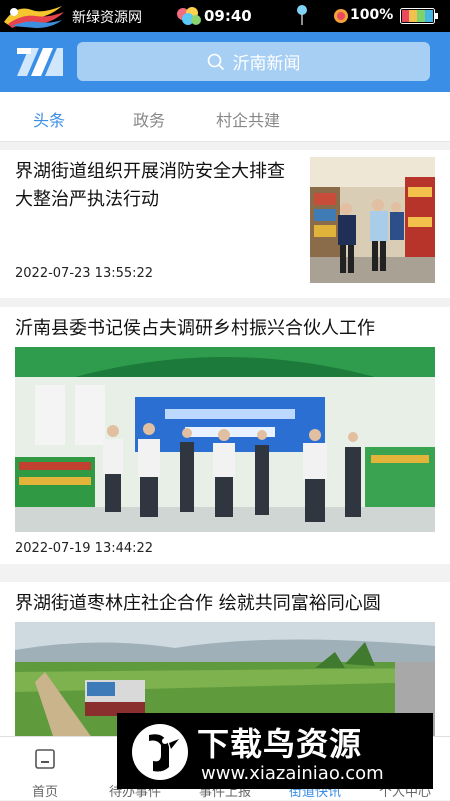  What do you see at coordinates (45, 759) in the screenshot?
I see `home-icon` at bounding box center [45, 759].